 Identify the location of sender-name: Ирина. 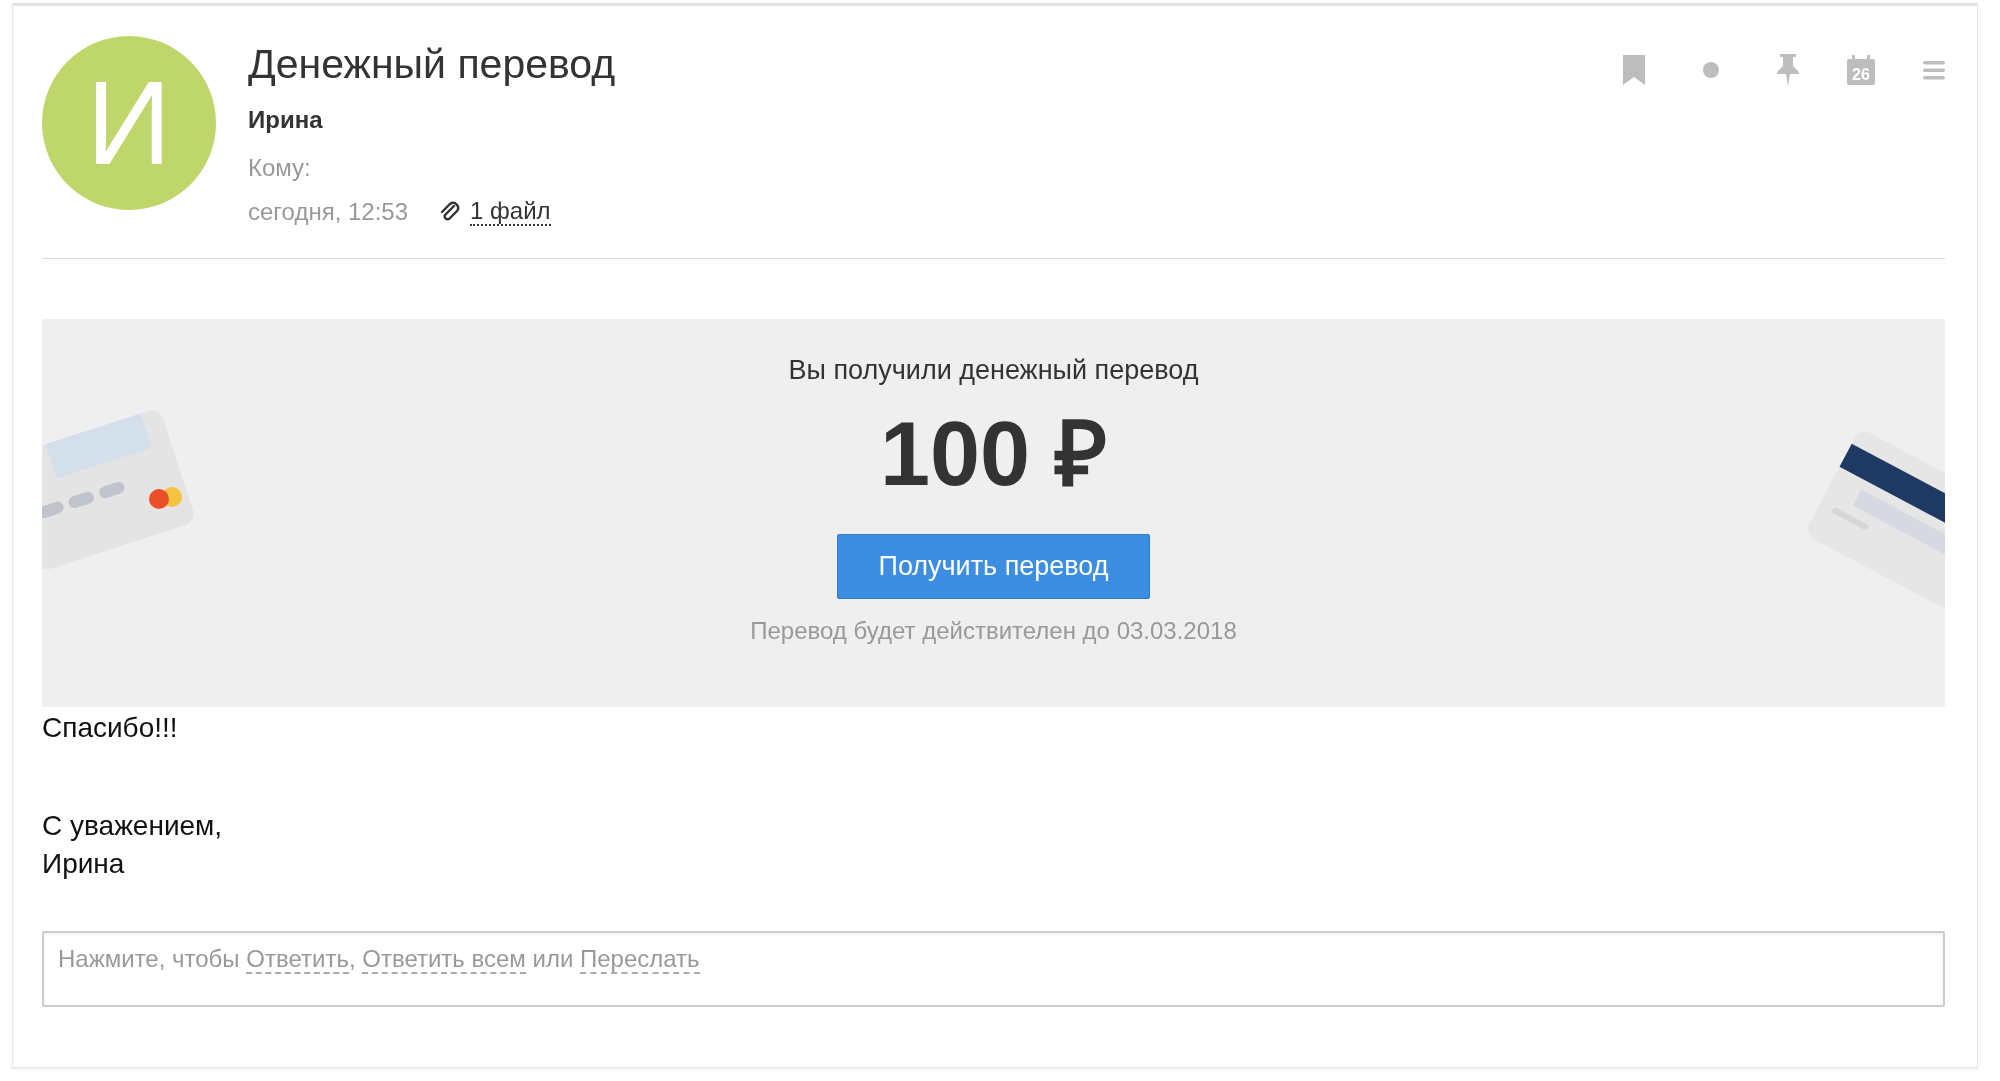
(286, 120).